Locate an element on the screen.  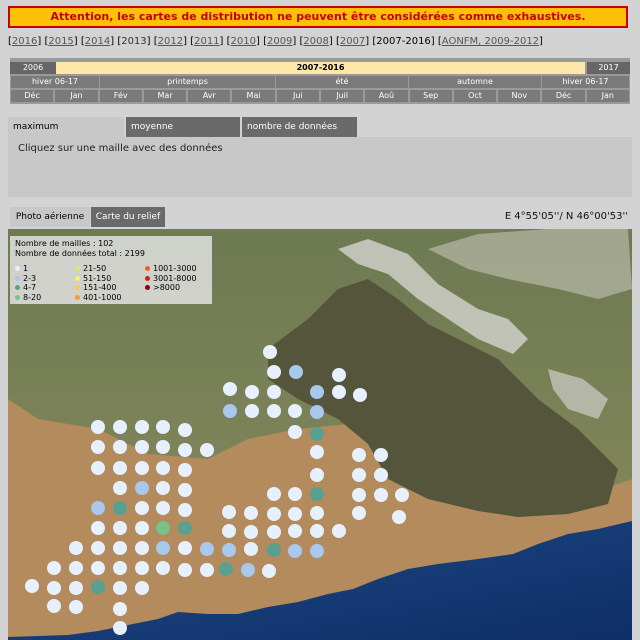
aonfm-link: AONFM, 2009-2012 is located at coordinates (490, 41).